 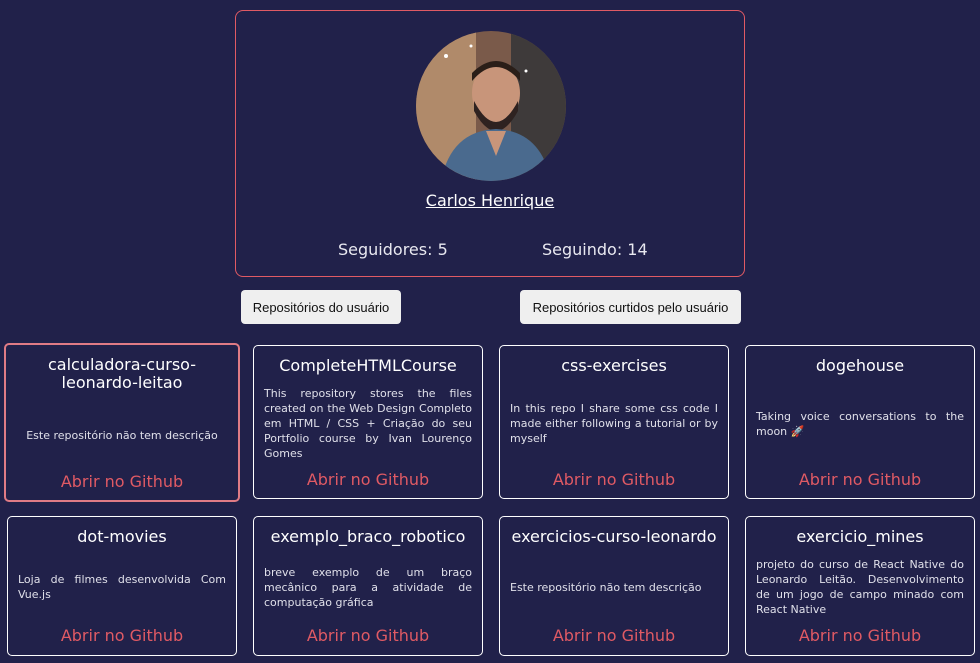 What do you see at coordinates (860, 365) in the screenshot?
I see `repo-title: dogehouse` at bounding box center [860, 365].